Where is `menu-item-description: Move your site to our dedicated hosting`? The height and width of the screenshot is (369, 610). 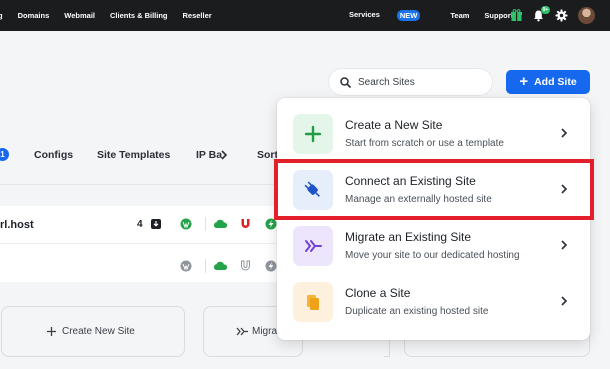
menu-item-description: Move your site to our dedicated hosting is located at coordinates (432, 255).